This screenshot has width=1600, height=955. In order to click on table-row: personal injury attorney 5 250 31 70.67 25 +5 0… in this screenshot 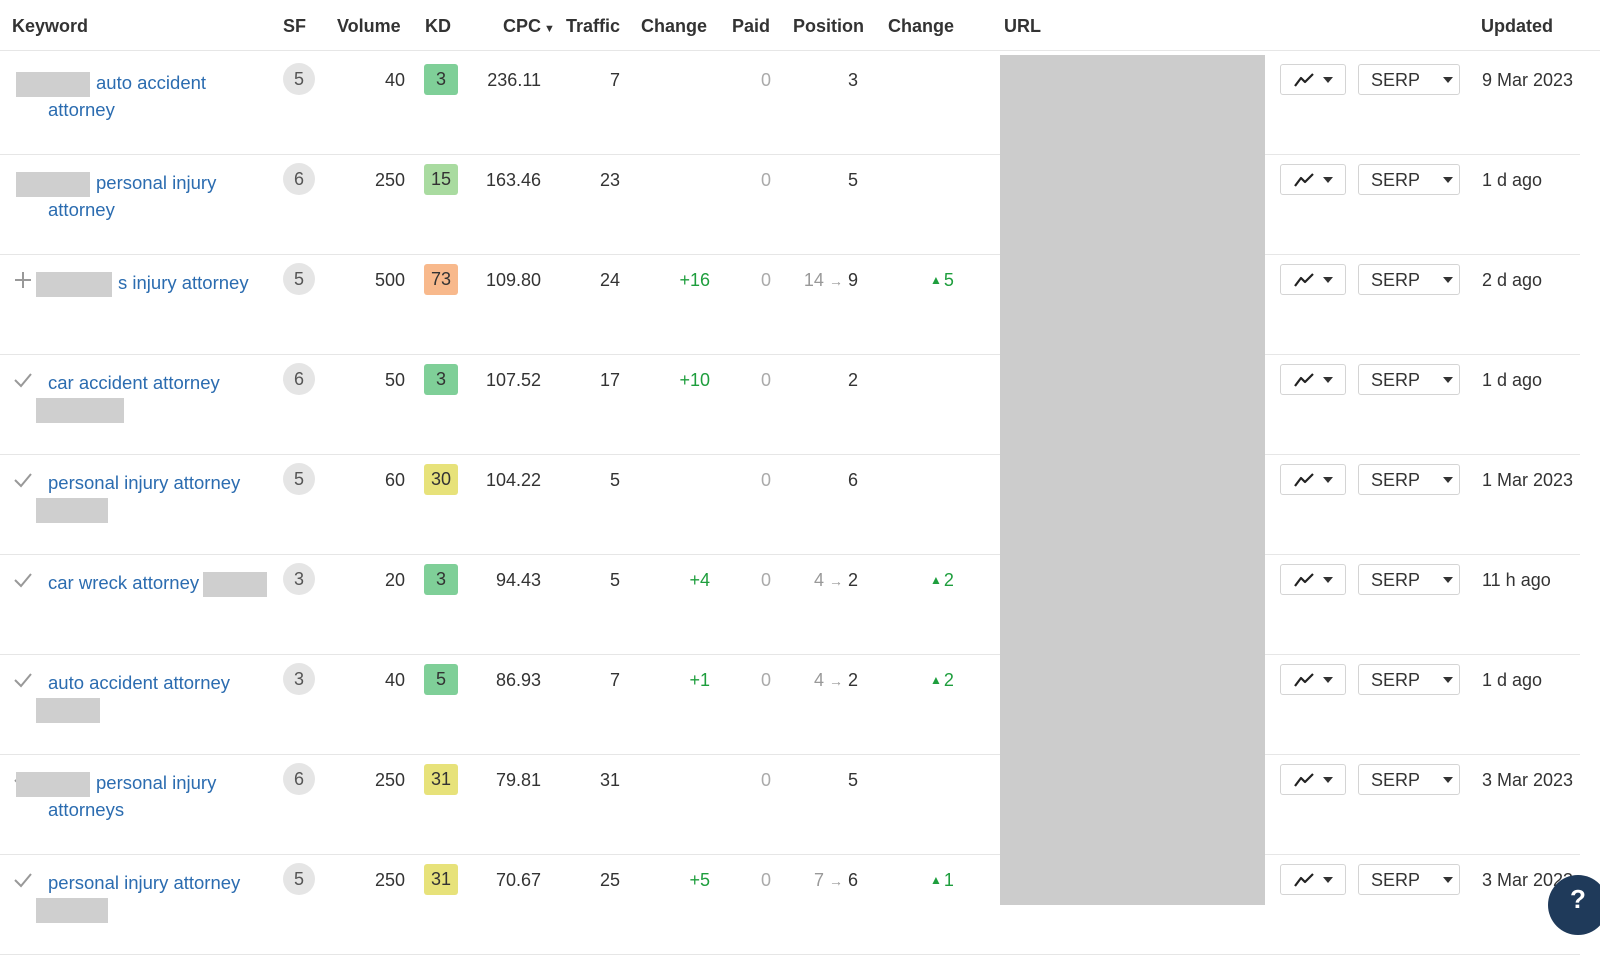, I will do `click(790, 905)`.